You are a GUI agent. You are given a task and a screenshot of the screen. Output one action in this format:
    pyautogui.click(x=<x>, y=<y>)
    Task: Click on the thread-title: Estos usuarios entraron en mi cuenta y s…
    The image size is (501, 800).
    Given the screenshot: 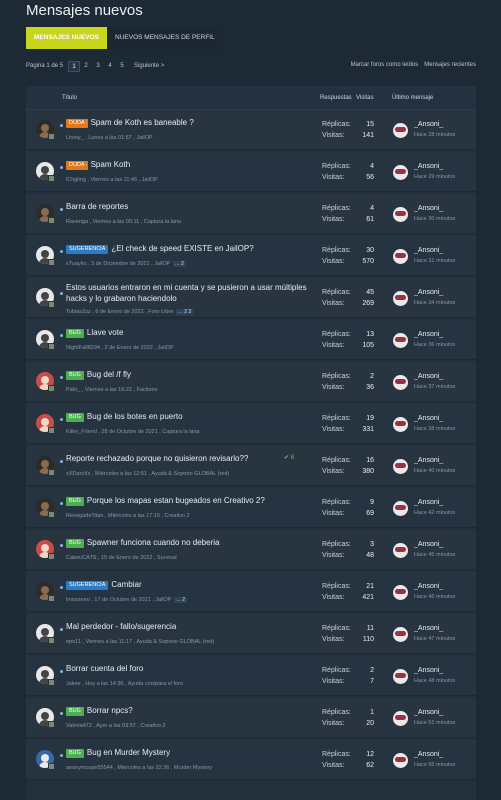 What is the action you would take?
    pyautogui.click(x=191, y=293)
    